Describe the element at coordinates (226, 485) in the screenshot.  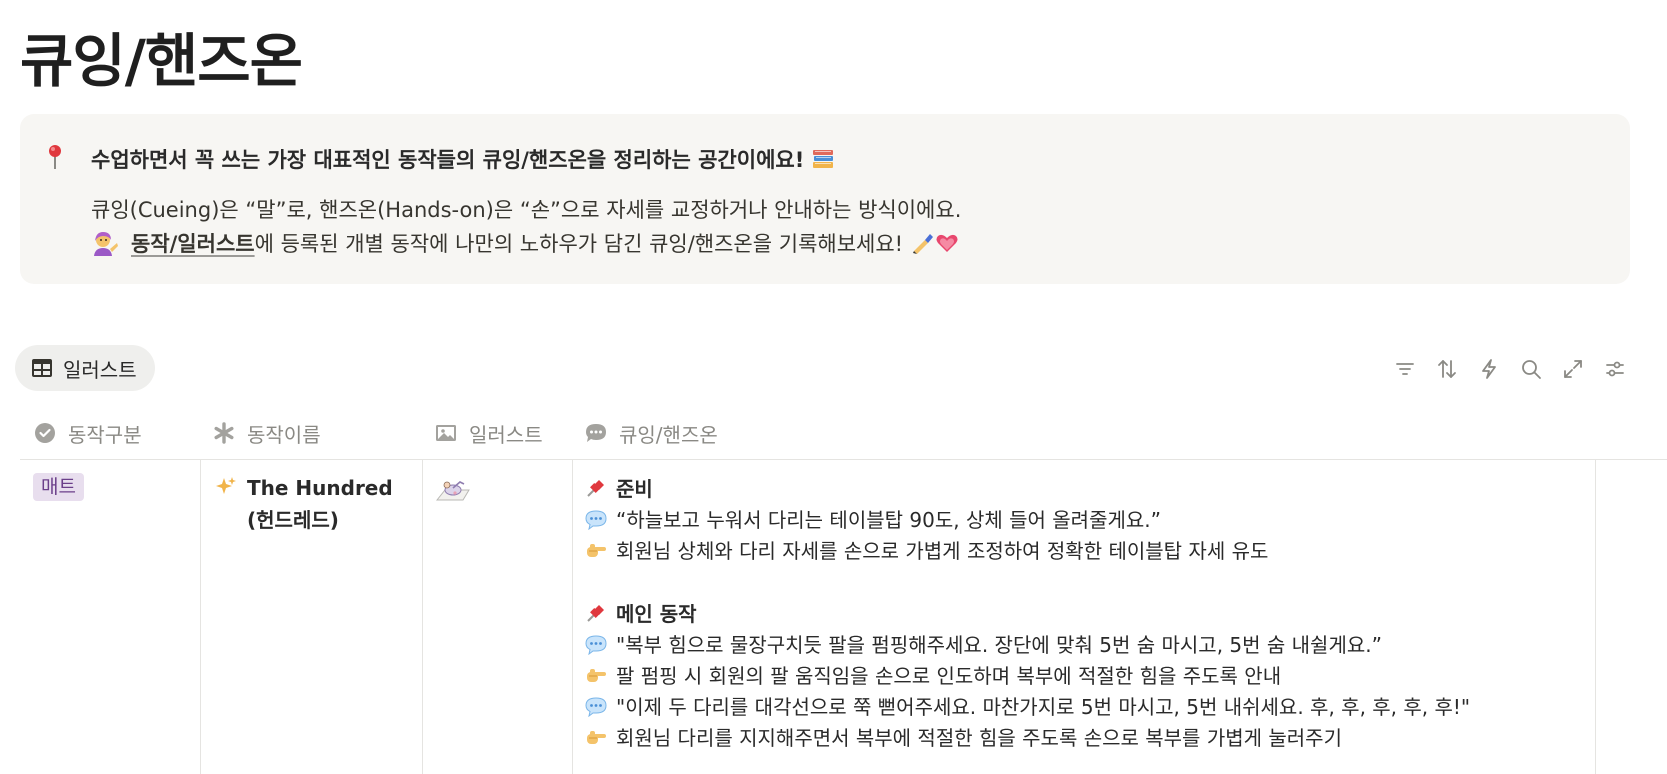
I see `sparkles-icon` at that location.